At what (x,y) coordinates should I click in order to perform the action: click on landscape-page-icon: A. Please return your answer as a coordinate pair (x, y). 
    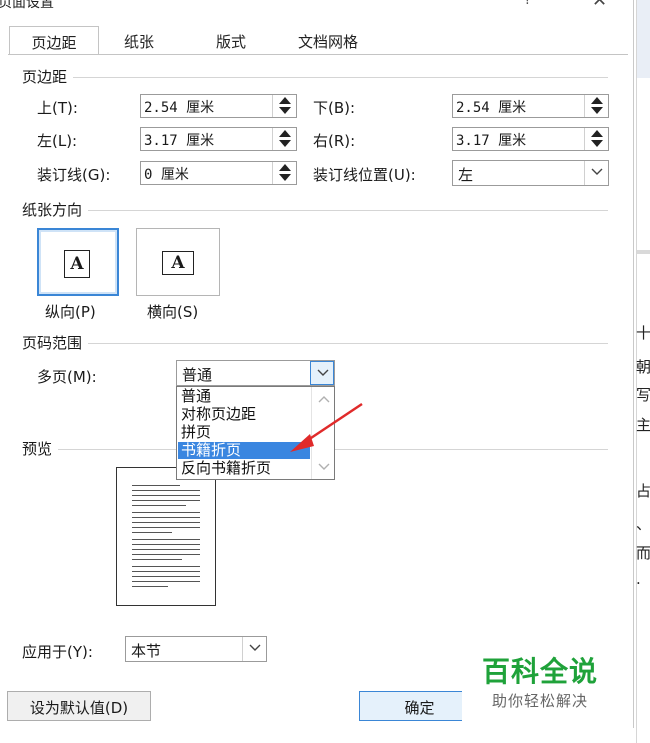
    Looking at the image, I should click on (178, 263).